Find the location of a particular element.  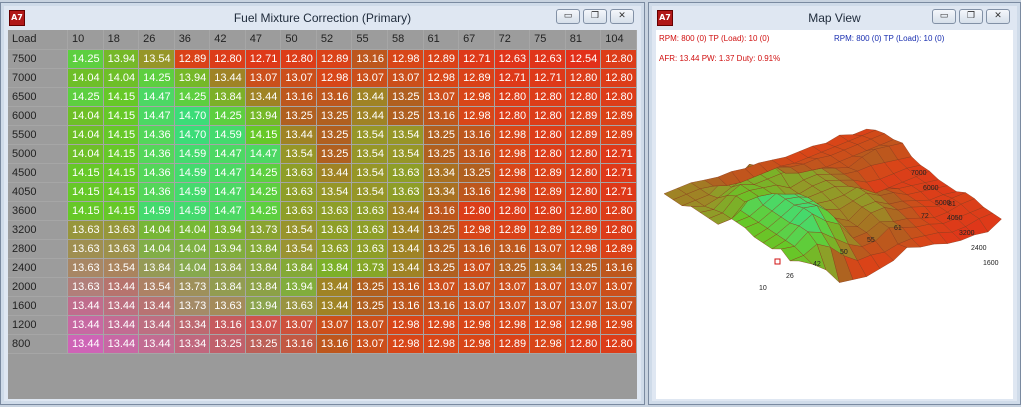

row-header: 3600 is located at coordinates (38, 211).